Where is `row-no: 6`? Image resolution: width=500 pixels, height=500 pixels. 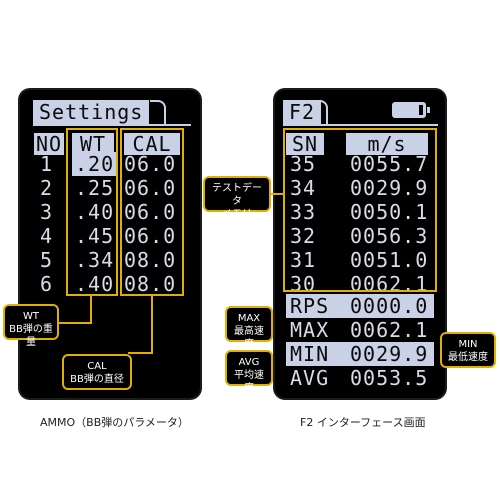 row-no: 6 is located at coordinates (47, 284).